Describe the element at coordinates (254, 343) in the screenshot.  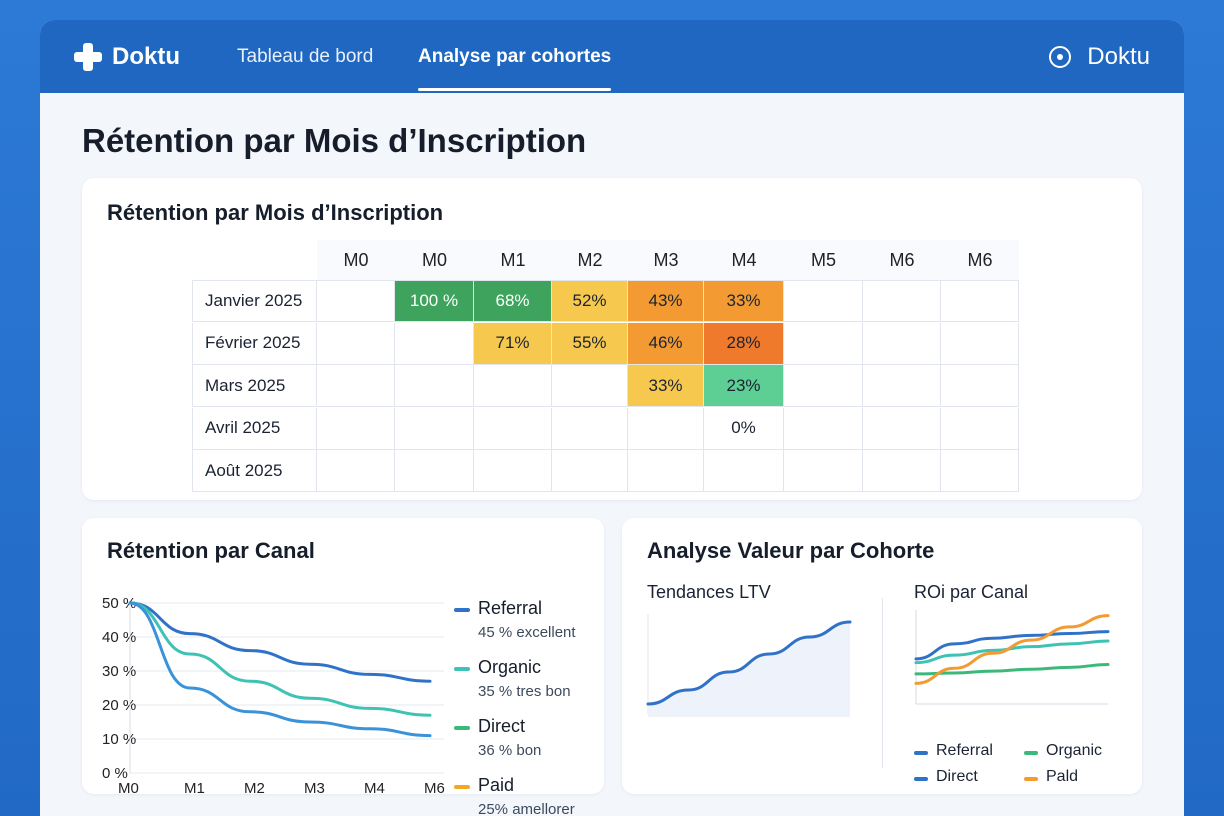
I see `heatmap-row-label: Février 2025` at that location.